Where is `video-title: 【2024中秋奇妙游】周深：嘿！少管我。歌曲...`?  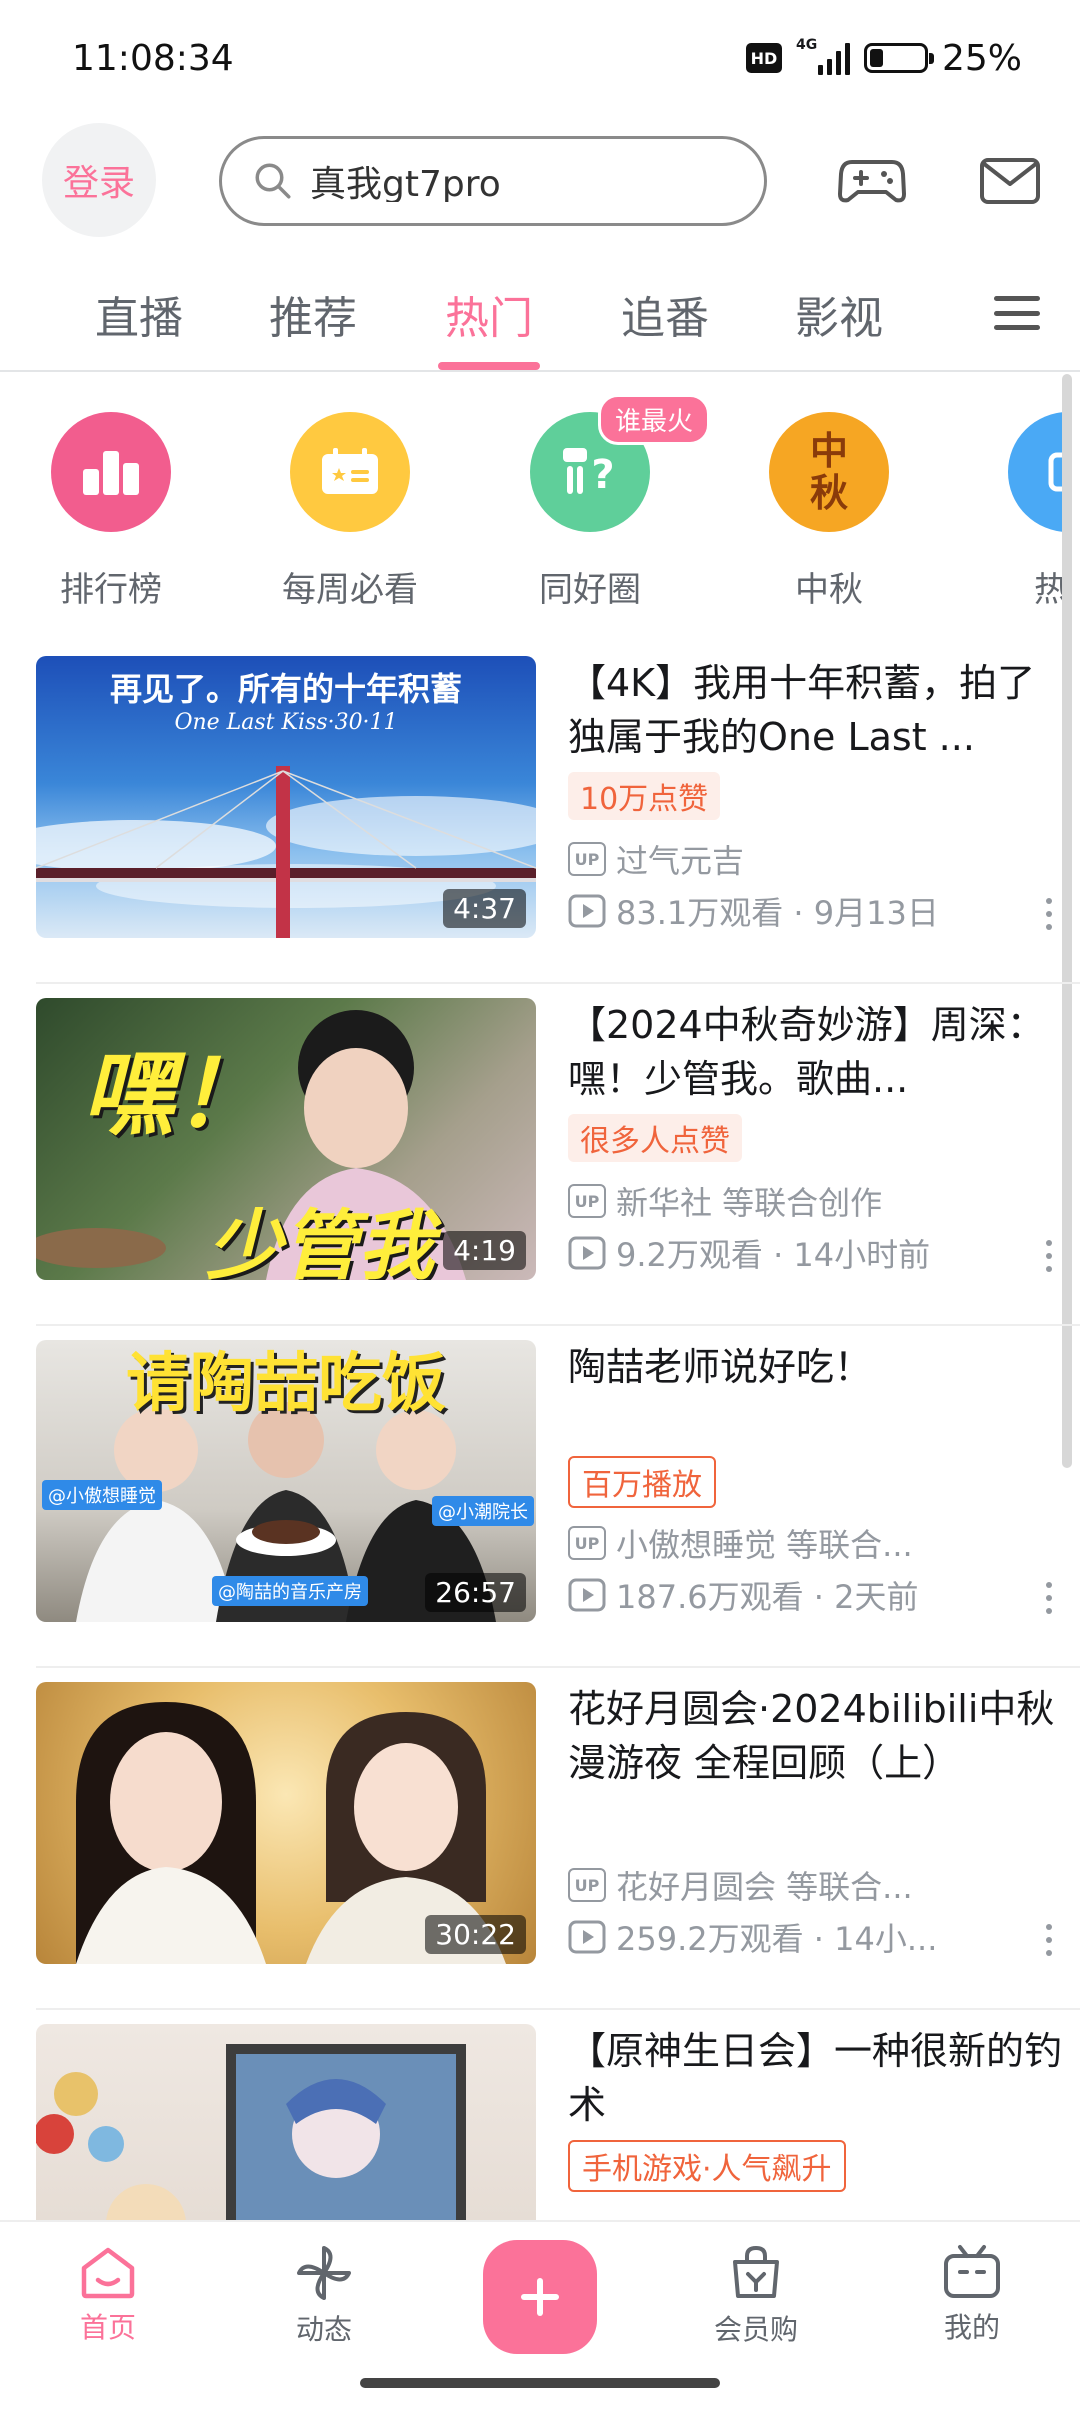
video-title: 【2024中秋奇妙游】周深：嘿！少管我。歌曲... is located at coordinates (818, 1052).